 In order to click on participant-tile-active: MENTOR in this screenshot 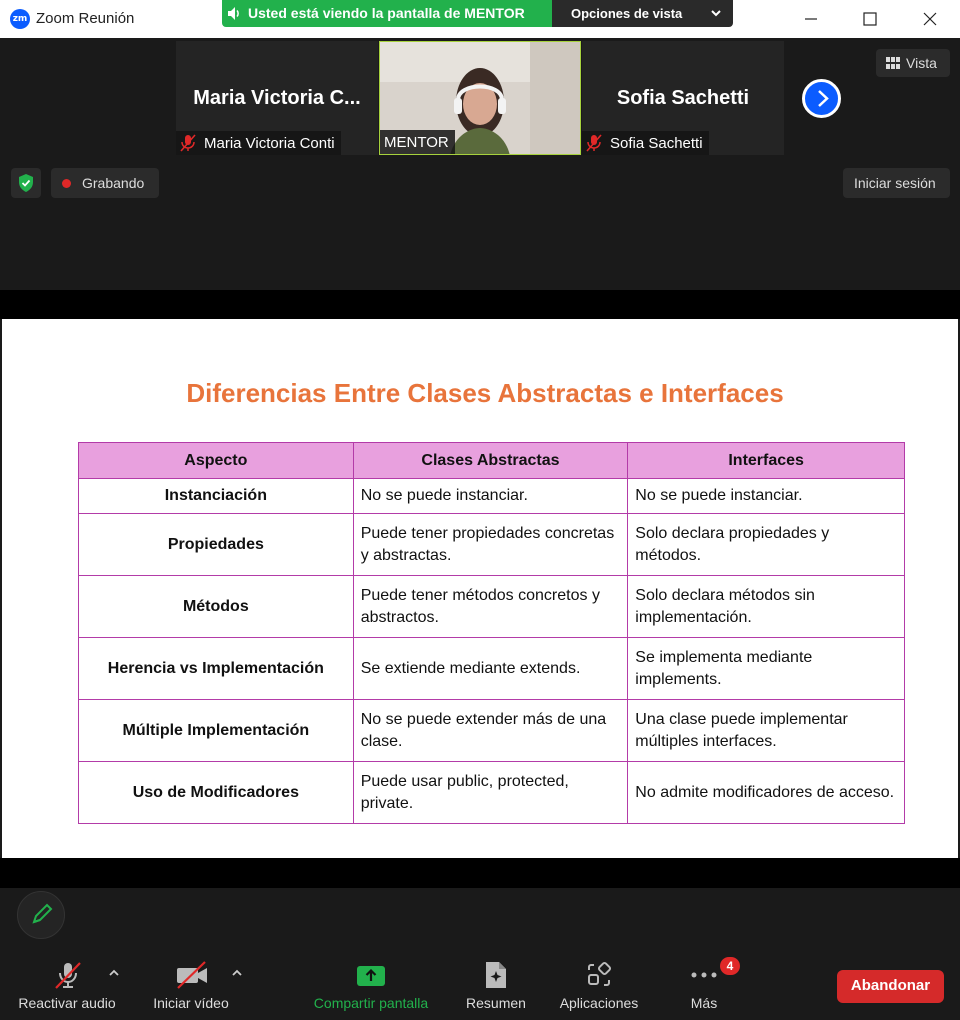, I will do `click(480, 98)`.